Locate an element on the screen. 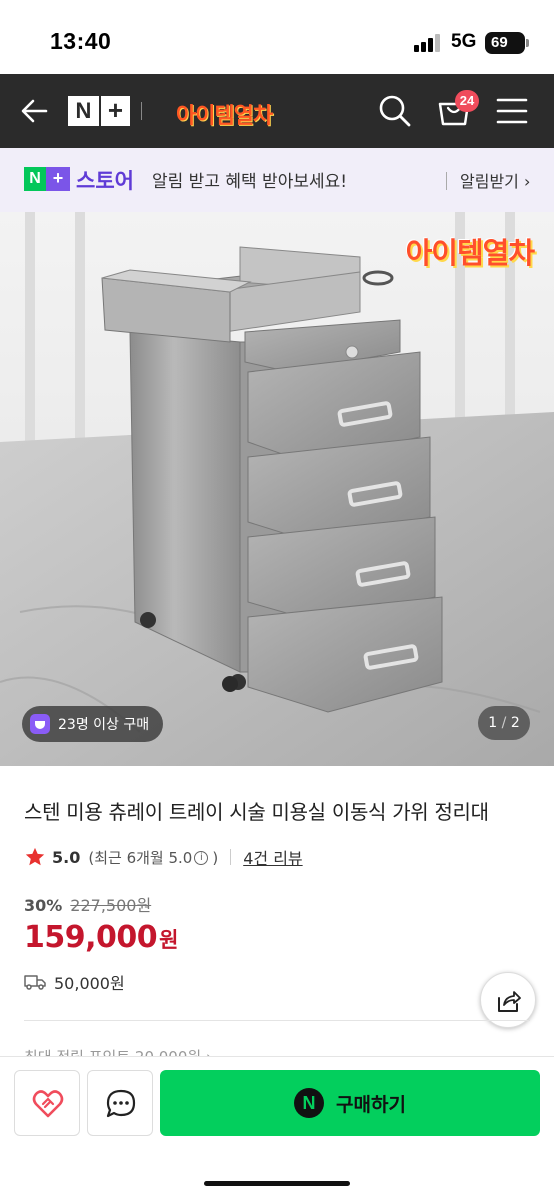 The height and width of the screenshot is (1200, 554). store-alert-banner: N + 스토어 알림 받고 혜택 받아보세요! 알림받기 › is located at coordinates (277, 180).